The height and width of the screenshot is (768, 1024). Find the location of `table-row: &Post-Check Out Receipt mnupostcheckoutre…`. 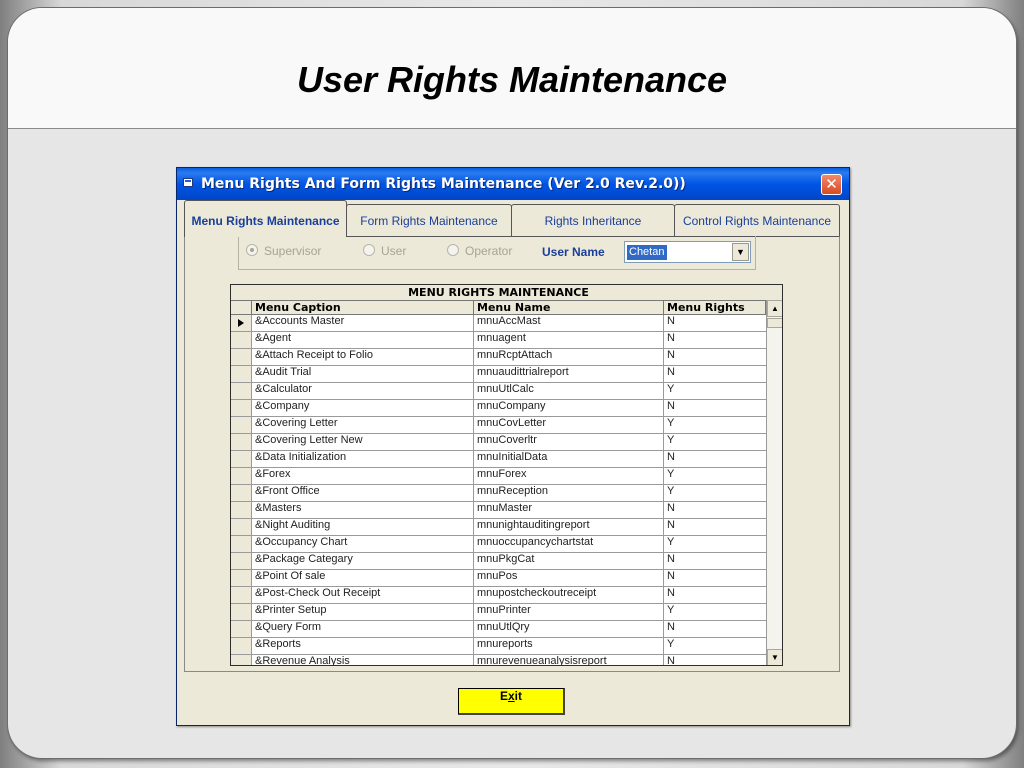

table-row: &Post-Check Out Receipt mnupostcheckoutre… is located at coordinates (498, 595).